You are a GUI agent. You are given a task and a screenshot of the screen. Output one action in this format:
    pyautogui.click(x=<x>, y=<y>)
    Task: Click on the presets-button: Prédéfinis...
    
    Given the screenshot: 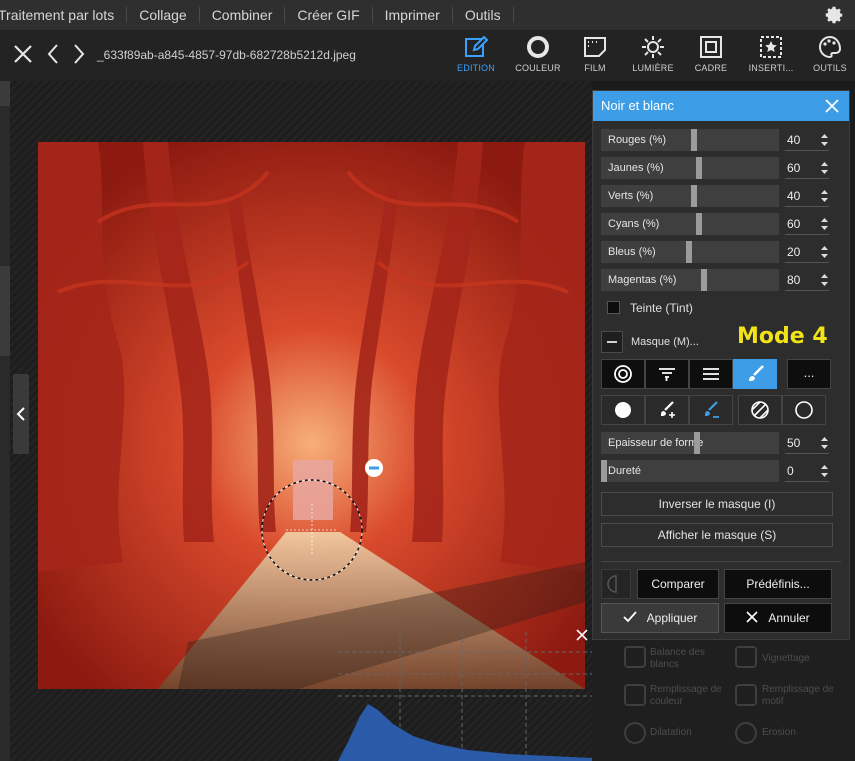 What is the action you would take?
    pyautogui.click(x=778, y=584)
    